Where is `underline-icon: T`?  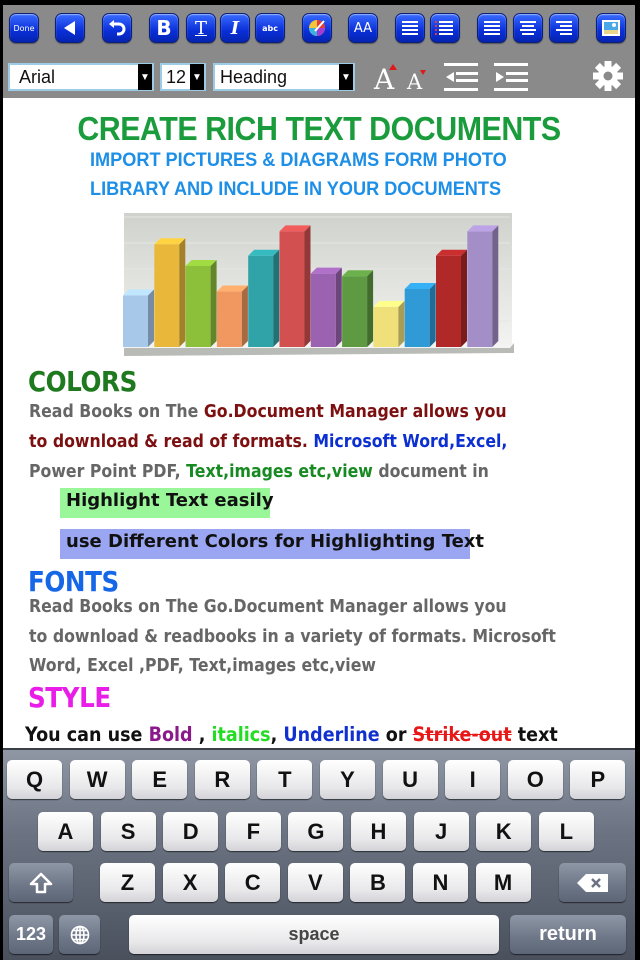
underline-icon: T is located at coordinates (200, 28).